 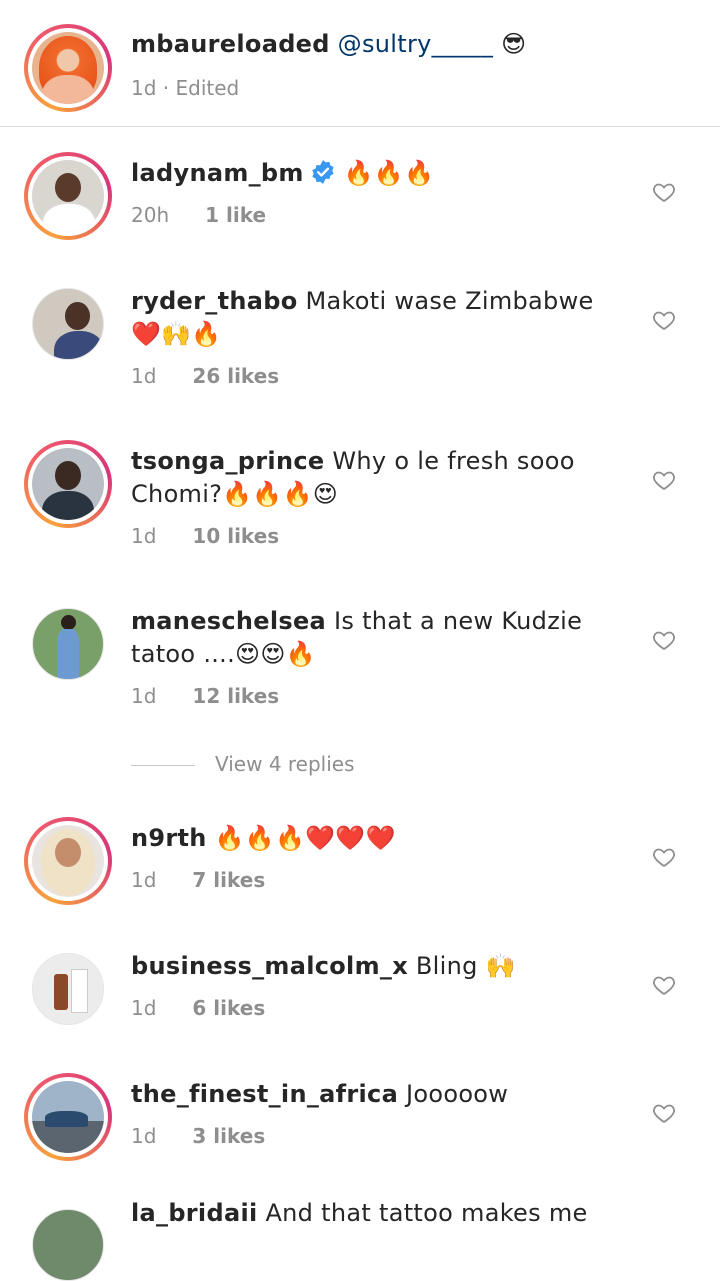 What do you see at coordinates (323, 172) in the screenshot?
I see `verified-badge-icon` at bounding box center [323, 172].